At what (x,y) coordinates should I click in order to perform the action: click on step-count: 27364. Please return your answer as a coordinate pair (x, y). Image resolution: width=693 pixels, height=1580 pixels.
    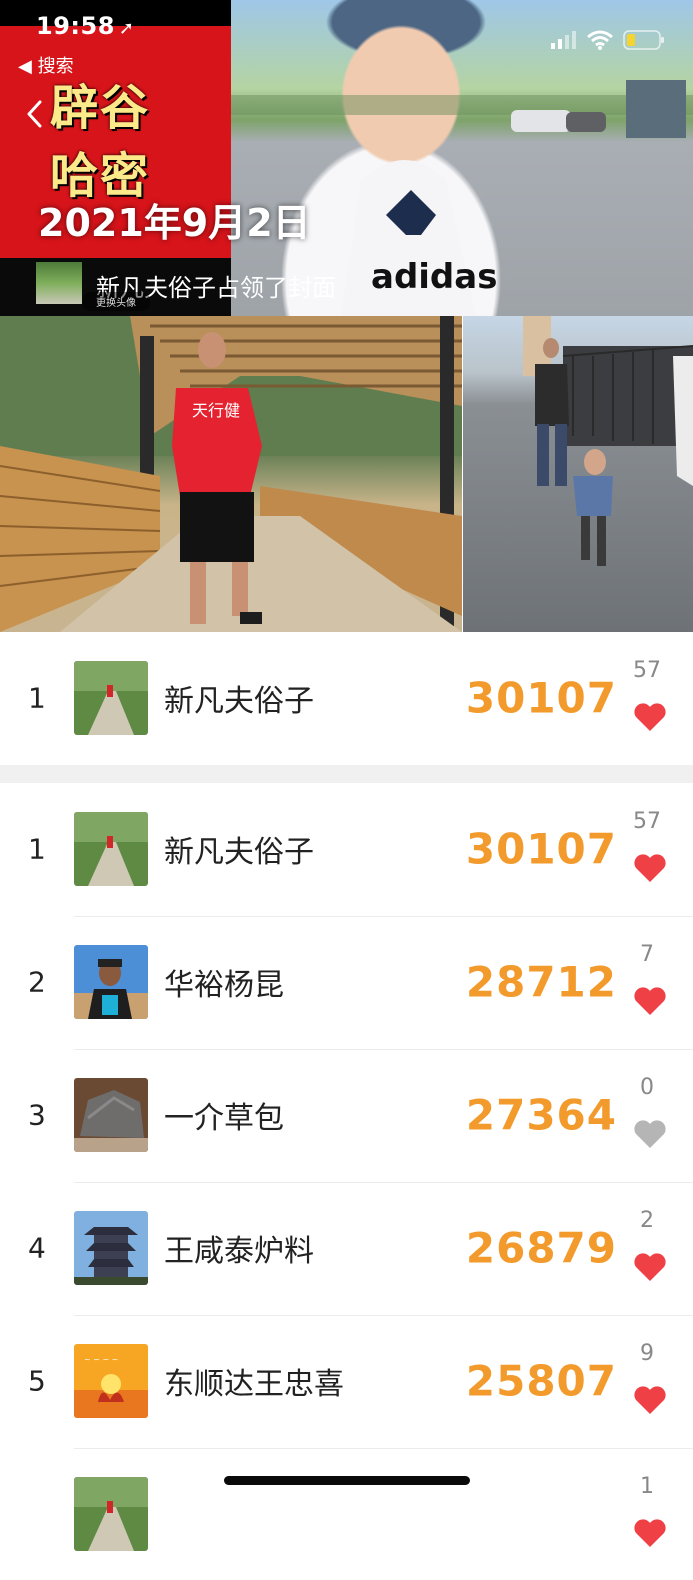
    Looking at the image, I should click on (541, 1115).